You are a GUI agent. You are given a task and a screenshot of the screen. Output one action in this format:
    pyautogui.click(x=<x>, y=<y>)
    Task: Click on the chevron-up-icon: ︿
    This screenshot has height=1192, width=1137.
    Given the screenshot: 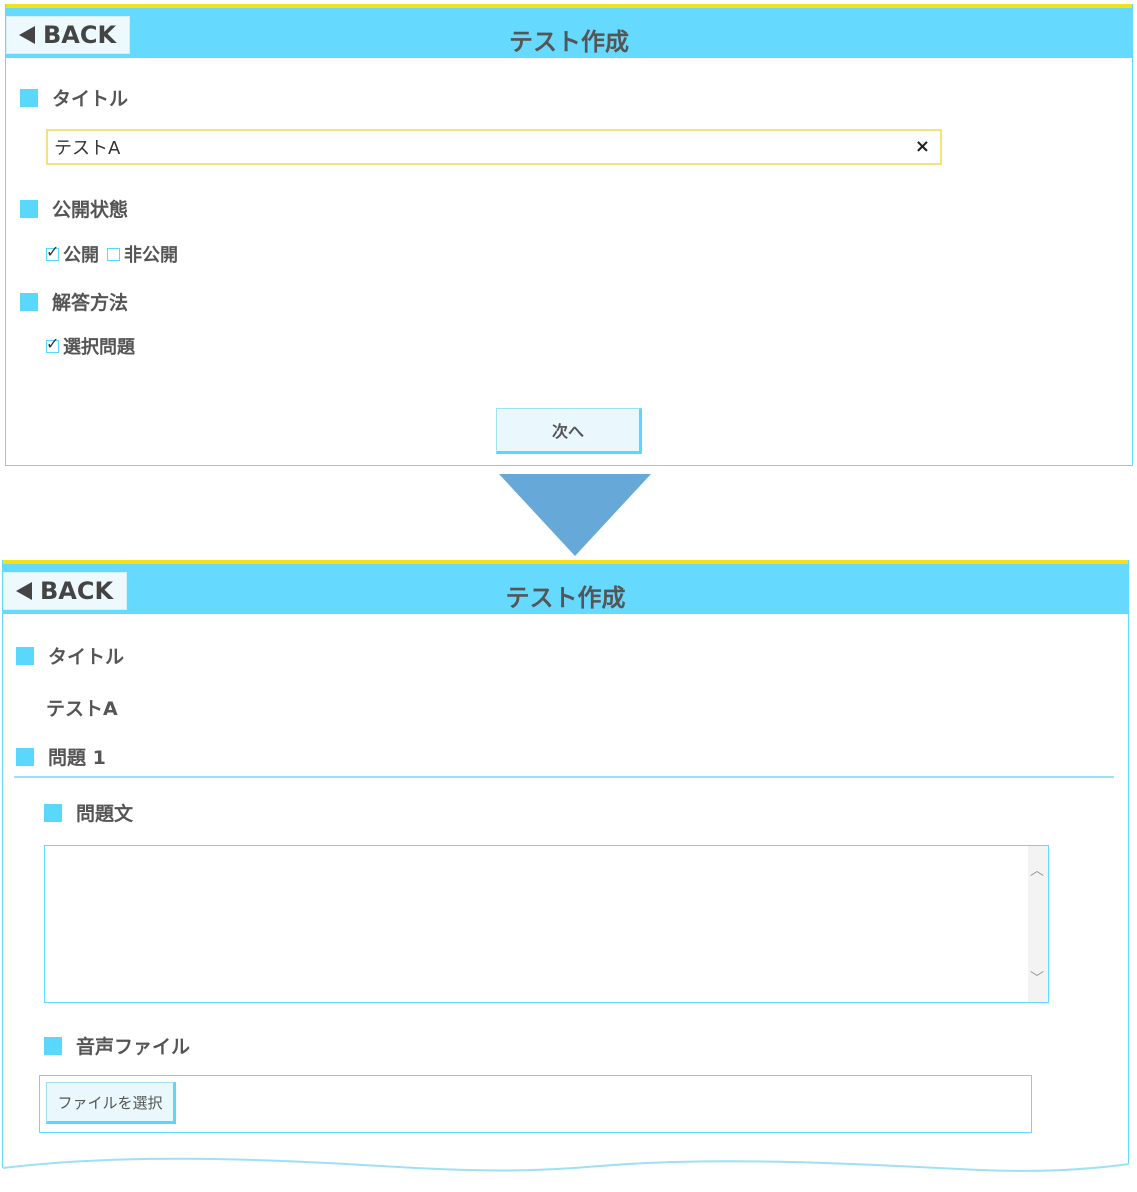 What is the action you would take?
    pyautogui.click(x=1037, y=870)
    